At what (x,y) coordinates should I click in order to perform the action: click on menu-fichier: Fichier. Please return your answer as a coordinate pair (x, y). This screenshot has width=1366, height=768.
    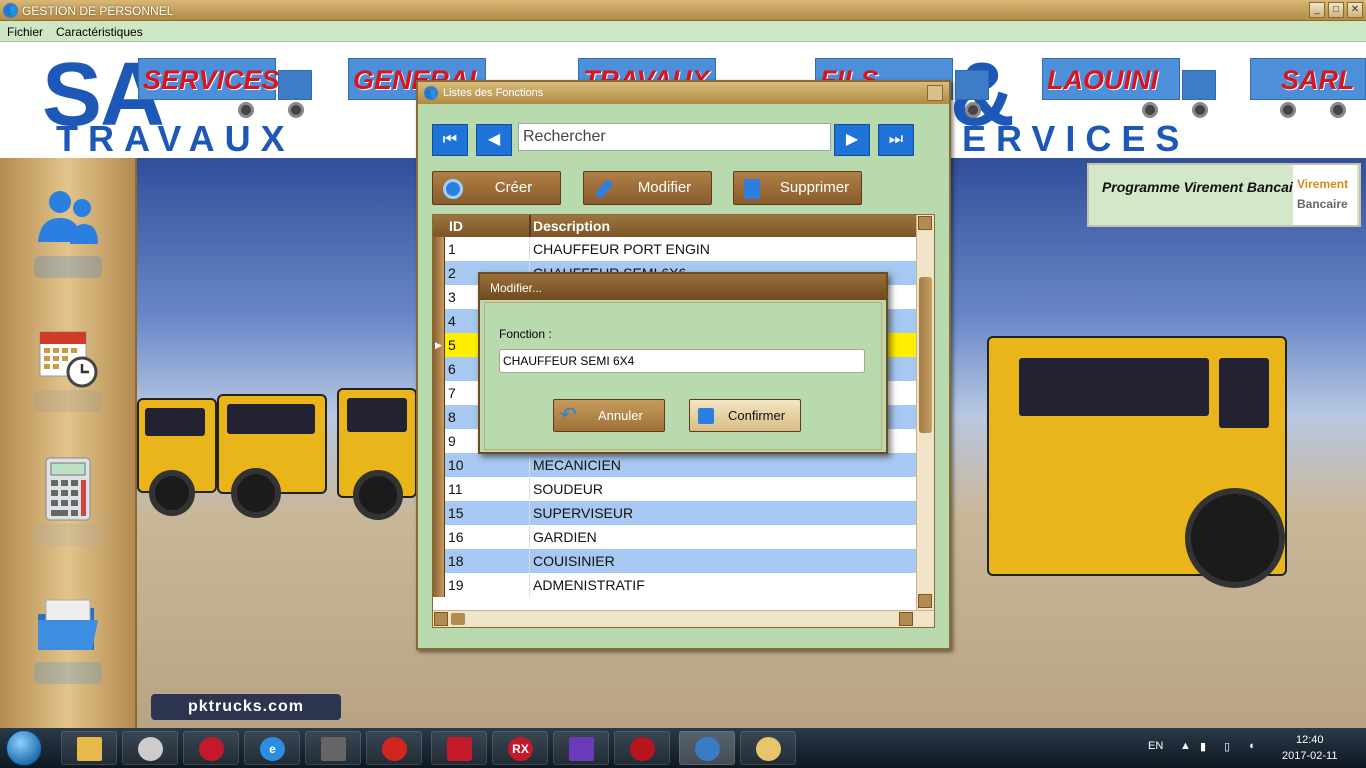
    Looking at the image, I should click on (25, 32).